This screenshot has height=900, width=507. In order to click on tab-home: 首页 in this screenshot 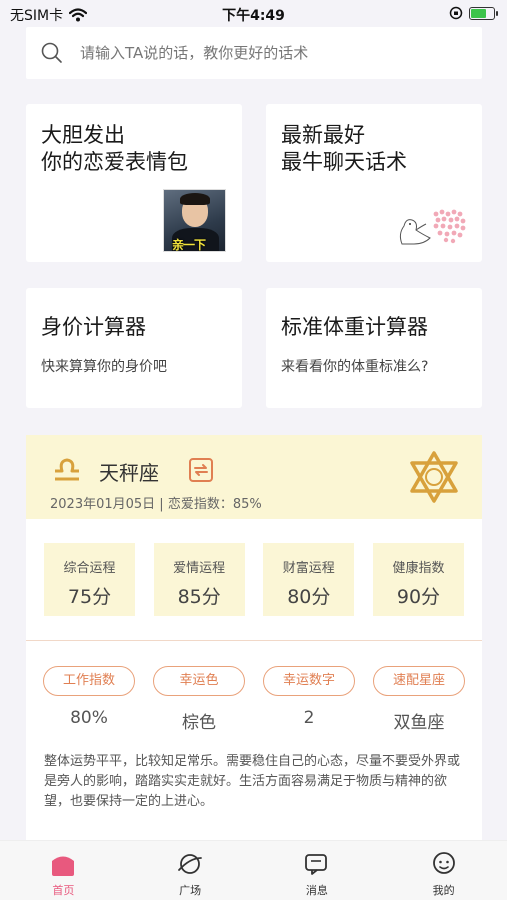, I will do `click(63, 870)`.